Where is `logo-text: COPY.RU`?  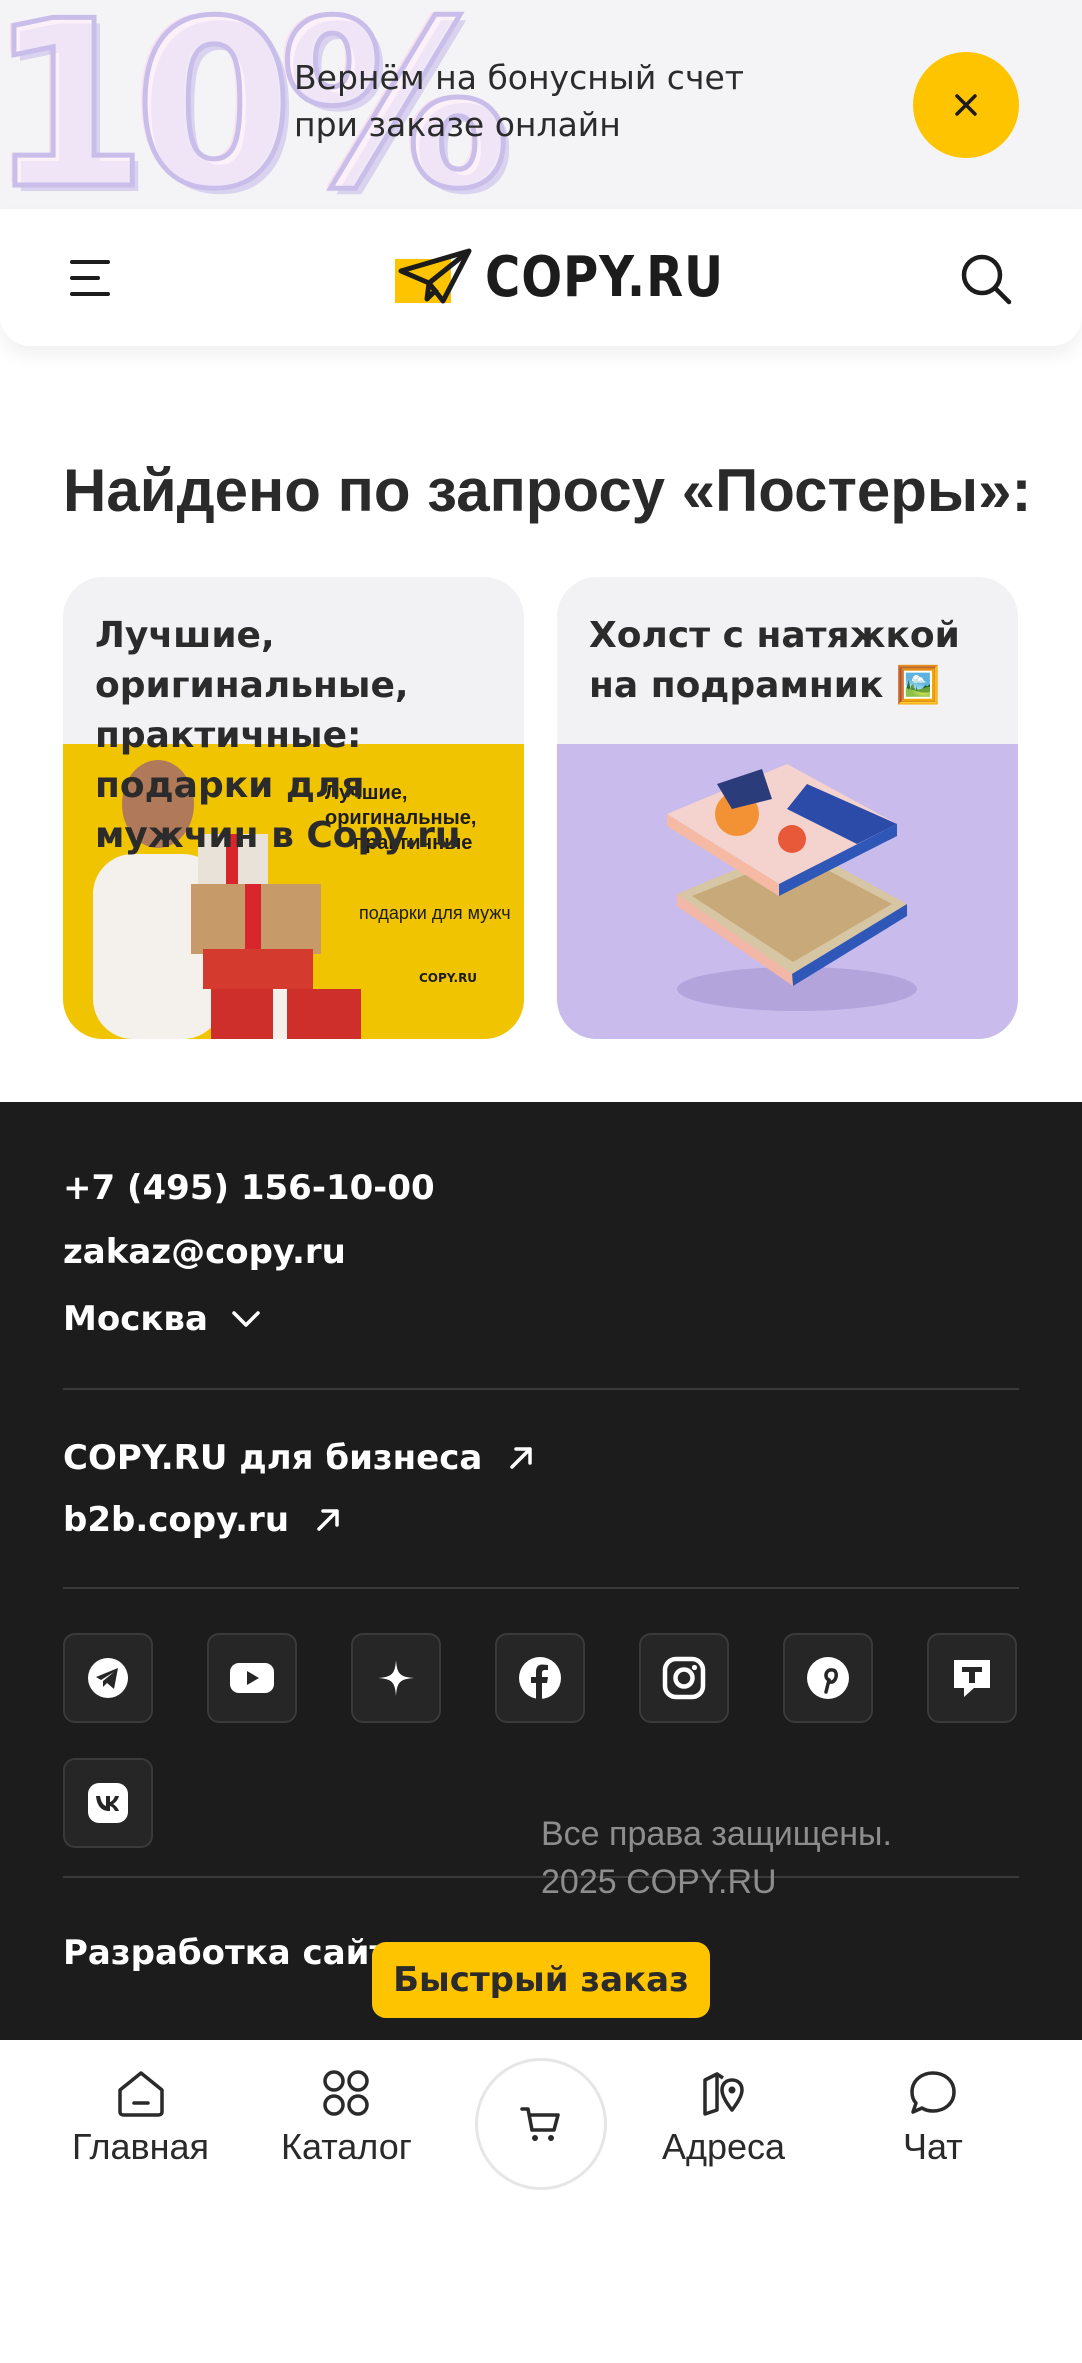
logo-text: COPY.RU is located at coordinates (604, 277).